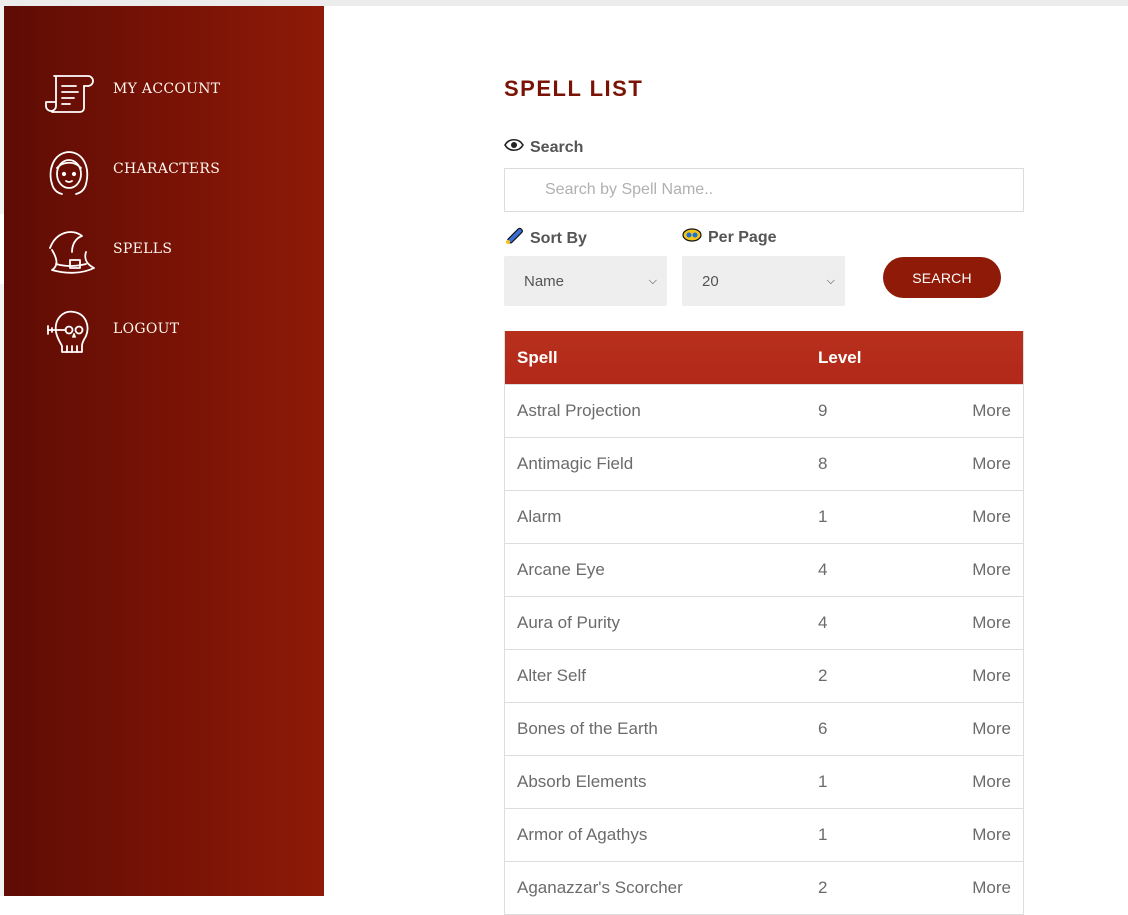 Image resolution: width=1128 pixels, height=915 pixels. Describe the element at coordinates (823, 410) in the screenshot. I see `spell-level: 9` at that location.